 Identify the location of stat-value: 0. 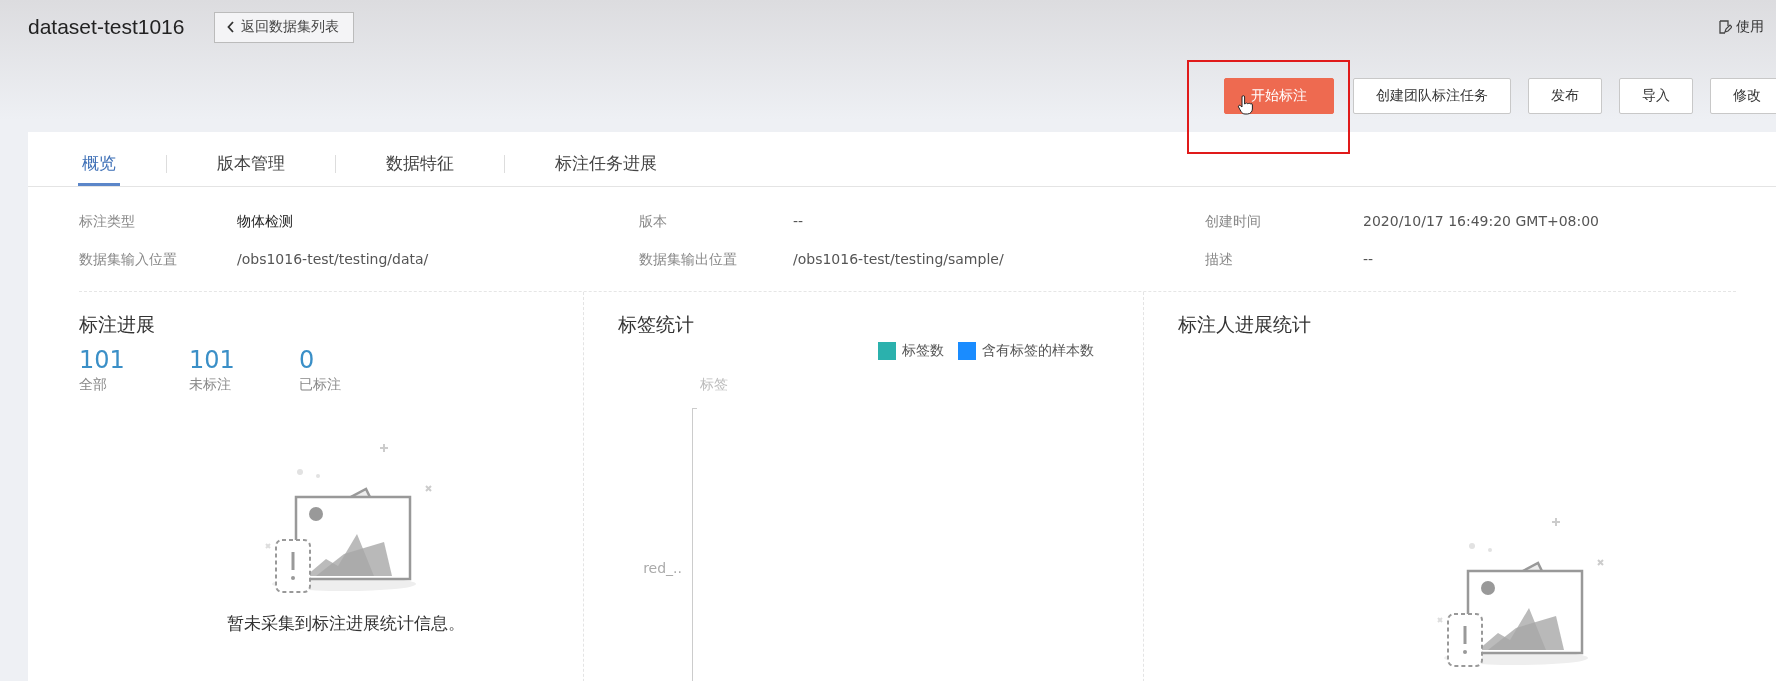
(307, 360).